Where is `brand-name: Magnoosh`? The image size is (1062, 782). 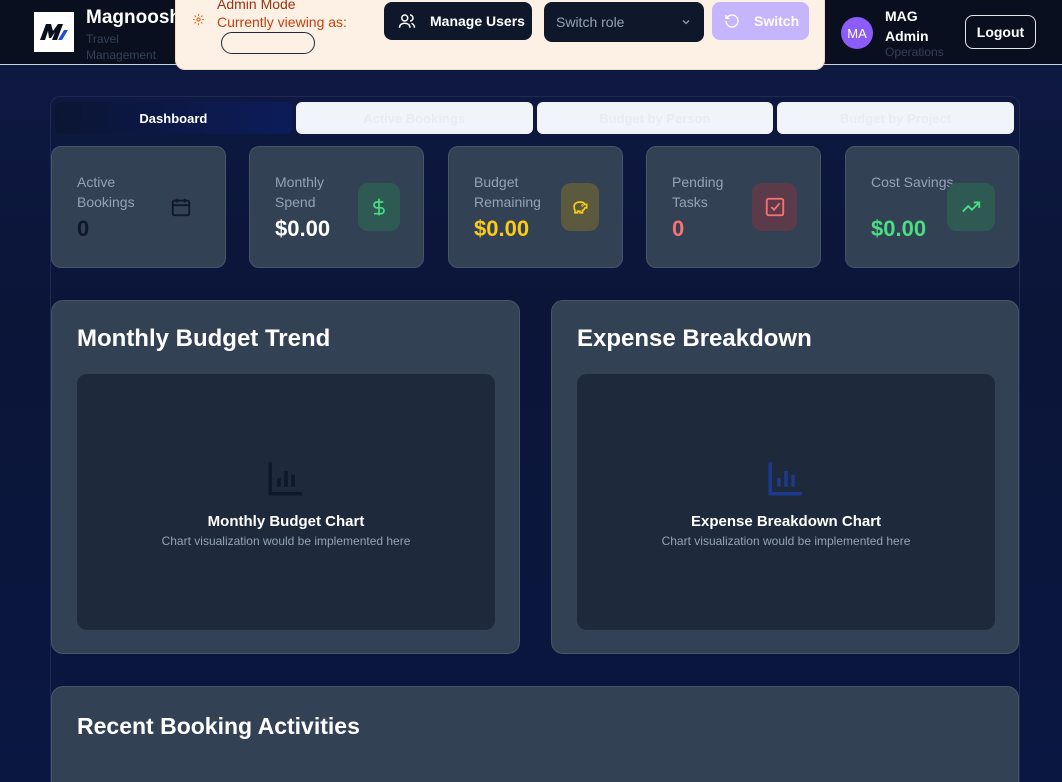
brand-name: Magnoosh is located at coordinates (131, 17).